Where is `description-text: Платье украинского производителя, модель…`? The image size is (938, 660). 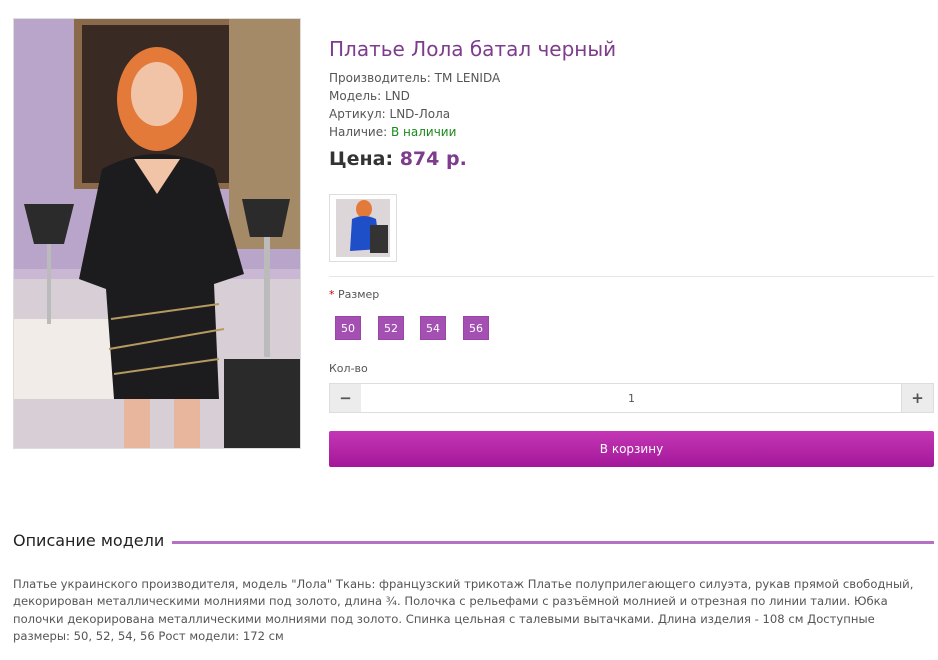
description-text: Платье украинского производителя, модель… is located at coordinates (463, 610).